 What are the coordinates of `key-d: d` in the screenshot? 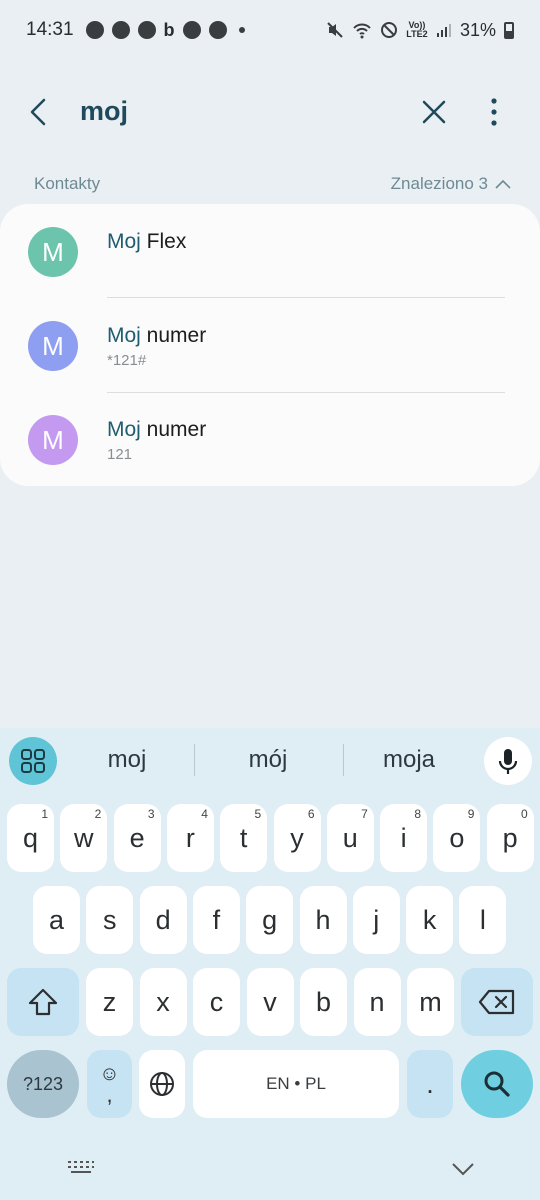 It's located at (163, 920).